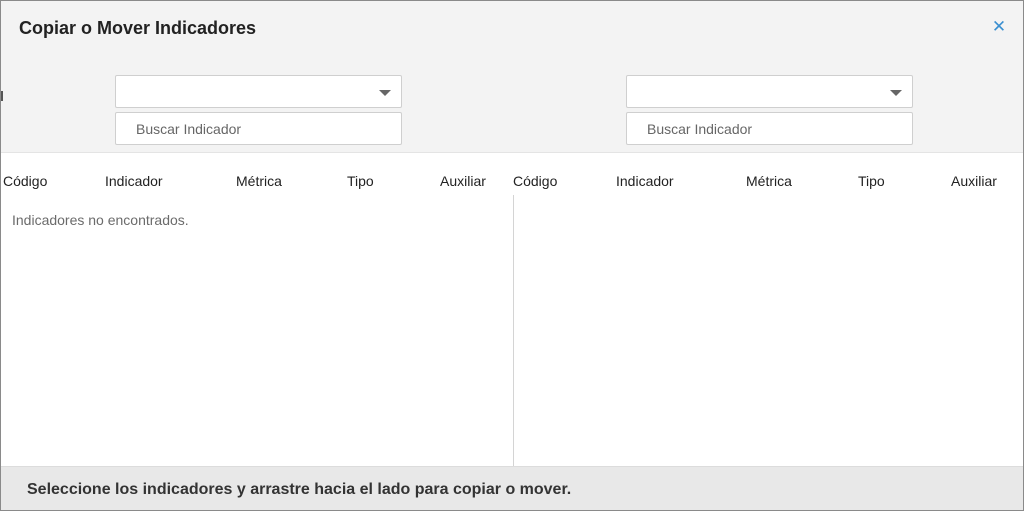 Image resolution: width=1024 pixels, height=511 pixels. Describe the element at coordinates (258, 128) in the screenshot. I see `left-search-input` at that location.